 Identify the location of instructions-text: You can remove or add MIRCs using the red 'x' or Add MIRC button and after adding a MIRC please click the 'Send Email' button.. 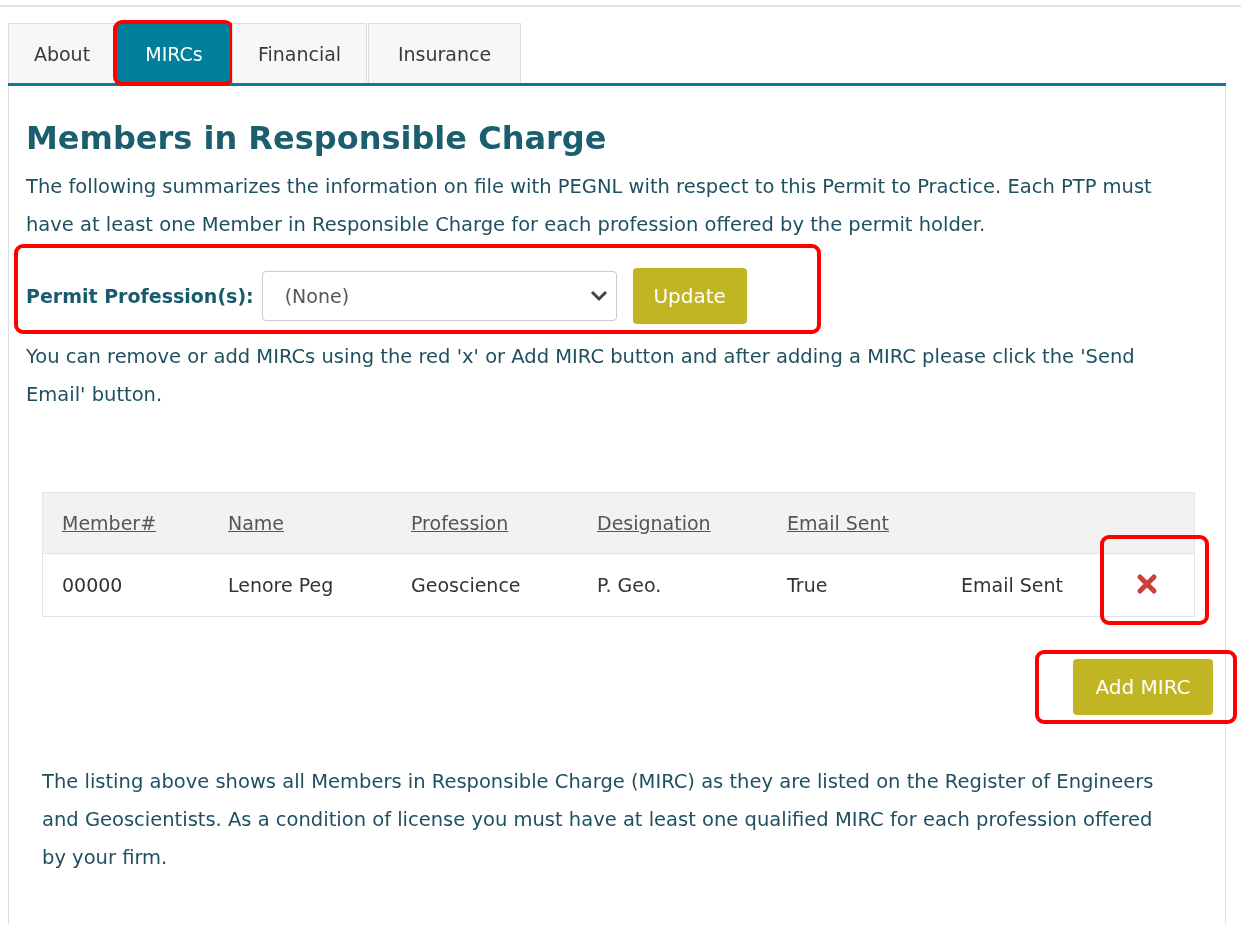
(580, 376).